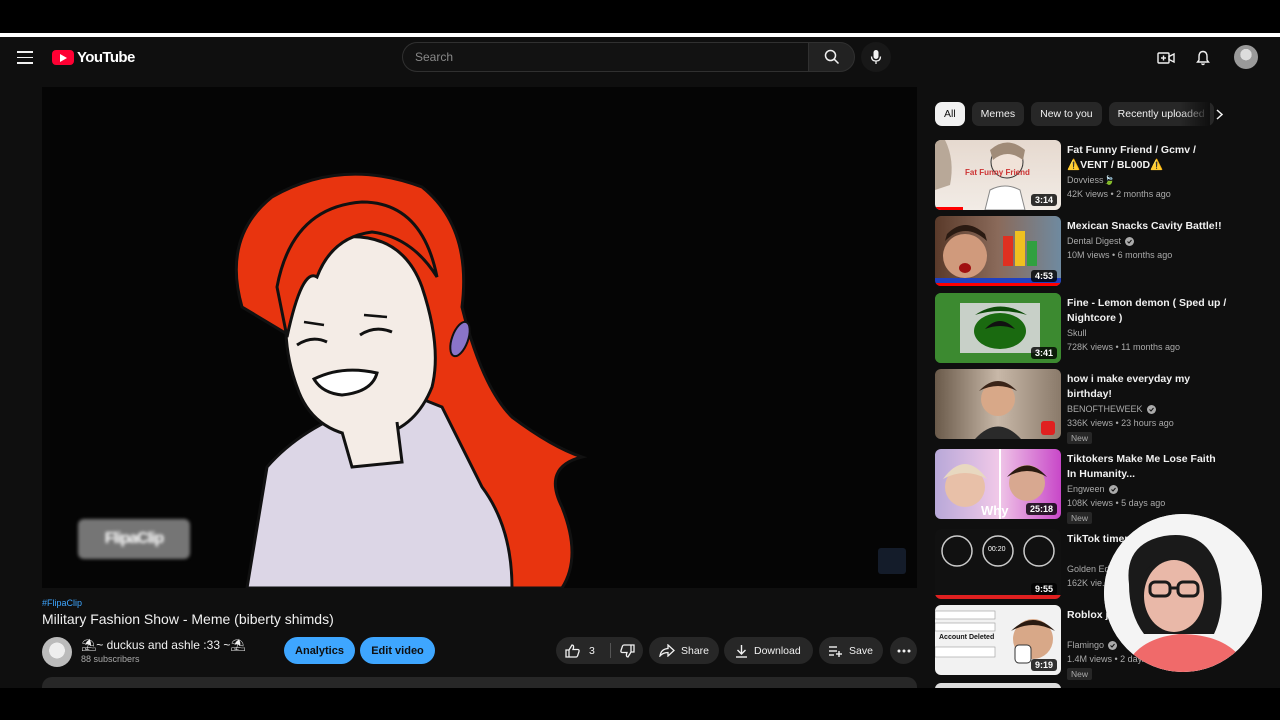  Describe the element at coordinates (1219, 114) in the screenshot. I see `chips-next-button` at that location.